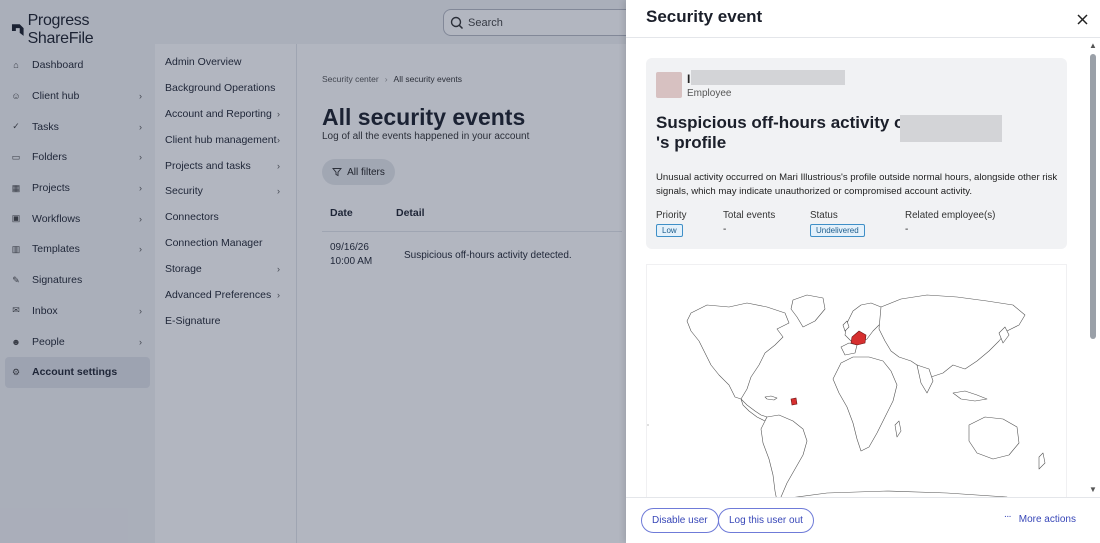 This screenshot has width=1100, height=543. Describe the element at coordinates (704, 16) in the screenshot. I see `drawer-title: Security event` at that location.